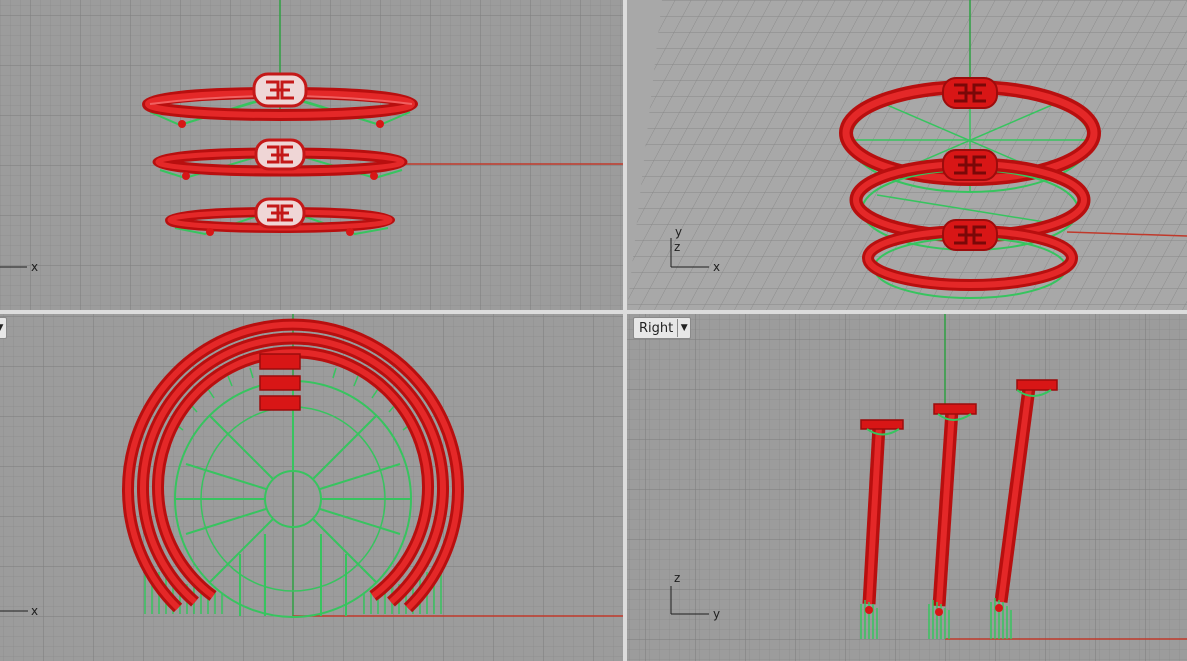  I want to click on viewport-tab-front: ▼, so click(3, 328).